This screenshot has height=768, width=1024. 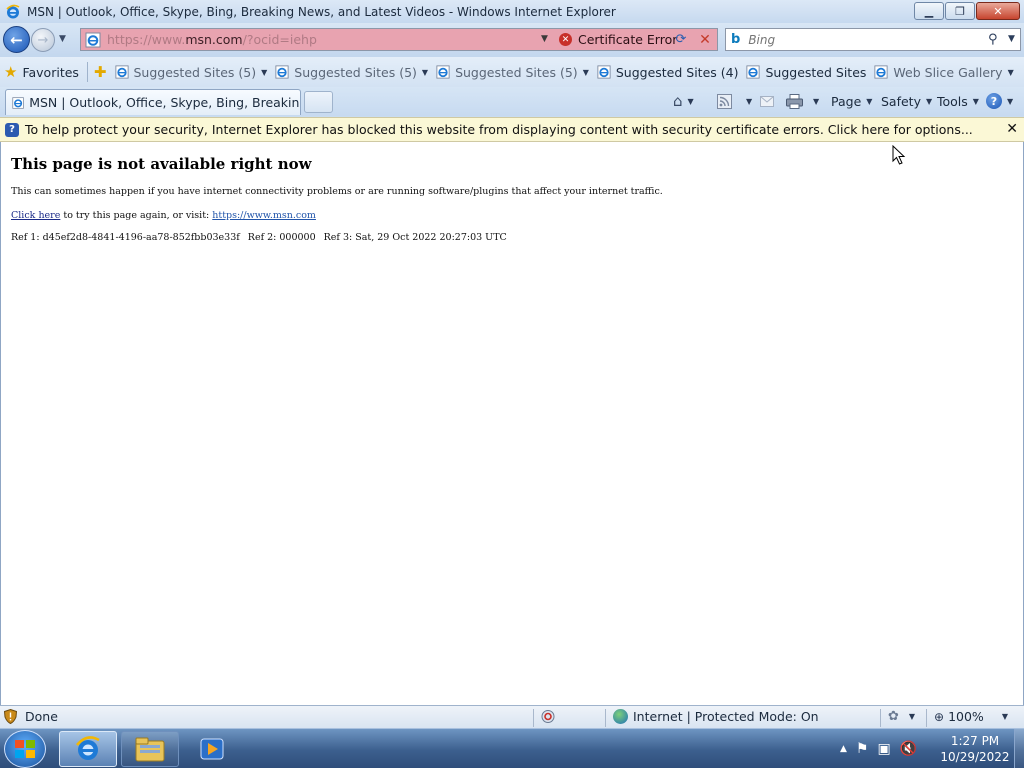 What do you see at coordinates (948, 72) in the screenshot?
I see `favorites-item-label: Web Slice Gallery` at bounding box center [948, 72].